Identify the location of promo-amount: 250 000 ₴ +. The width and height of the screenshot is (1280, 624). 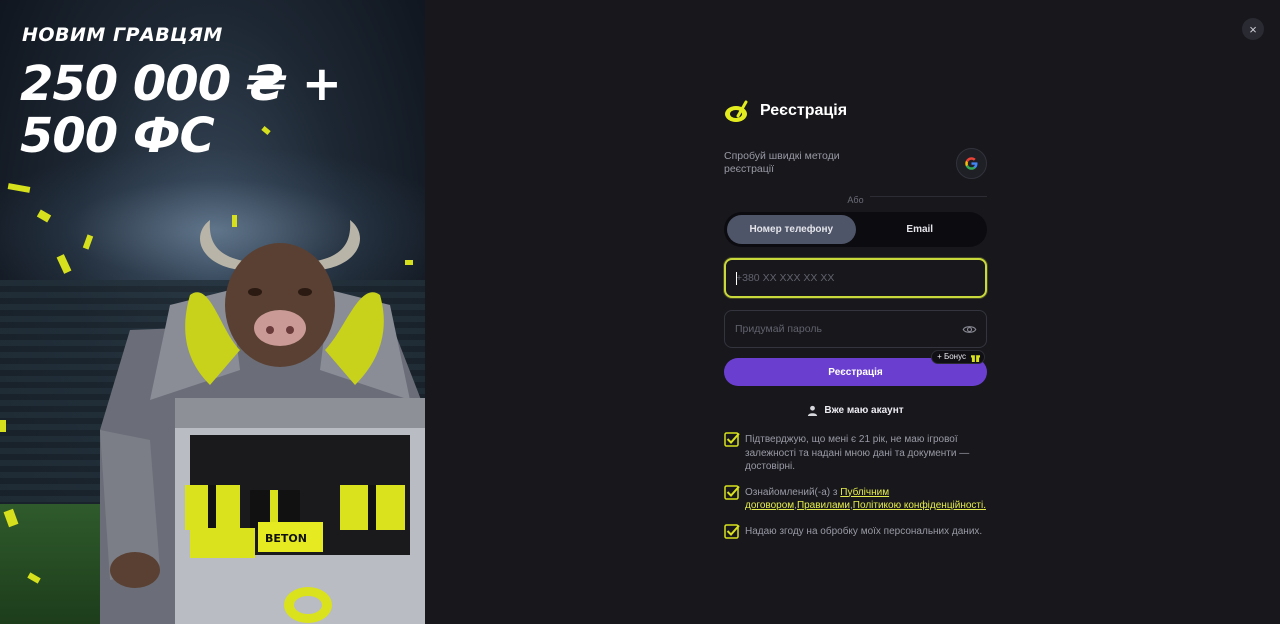
(181, 84).